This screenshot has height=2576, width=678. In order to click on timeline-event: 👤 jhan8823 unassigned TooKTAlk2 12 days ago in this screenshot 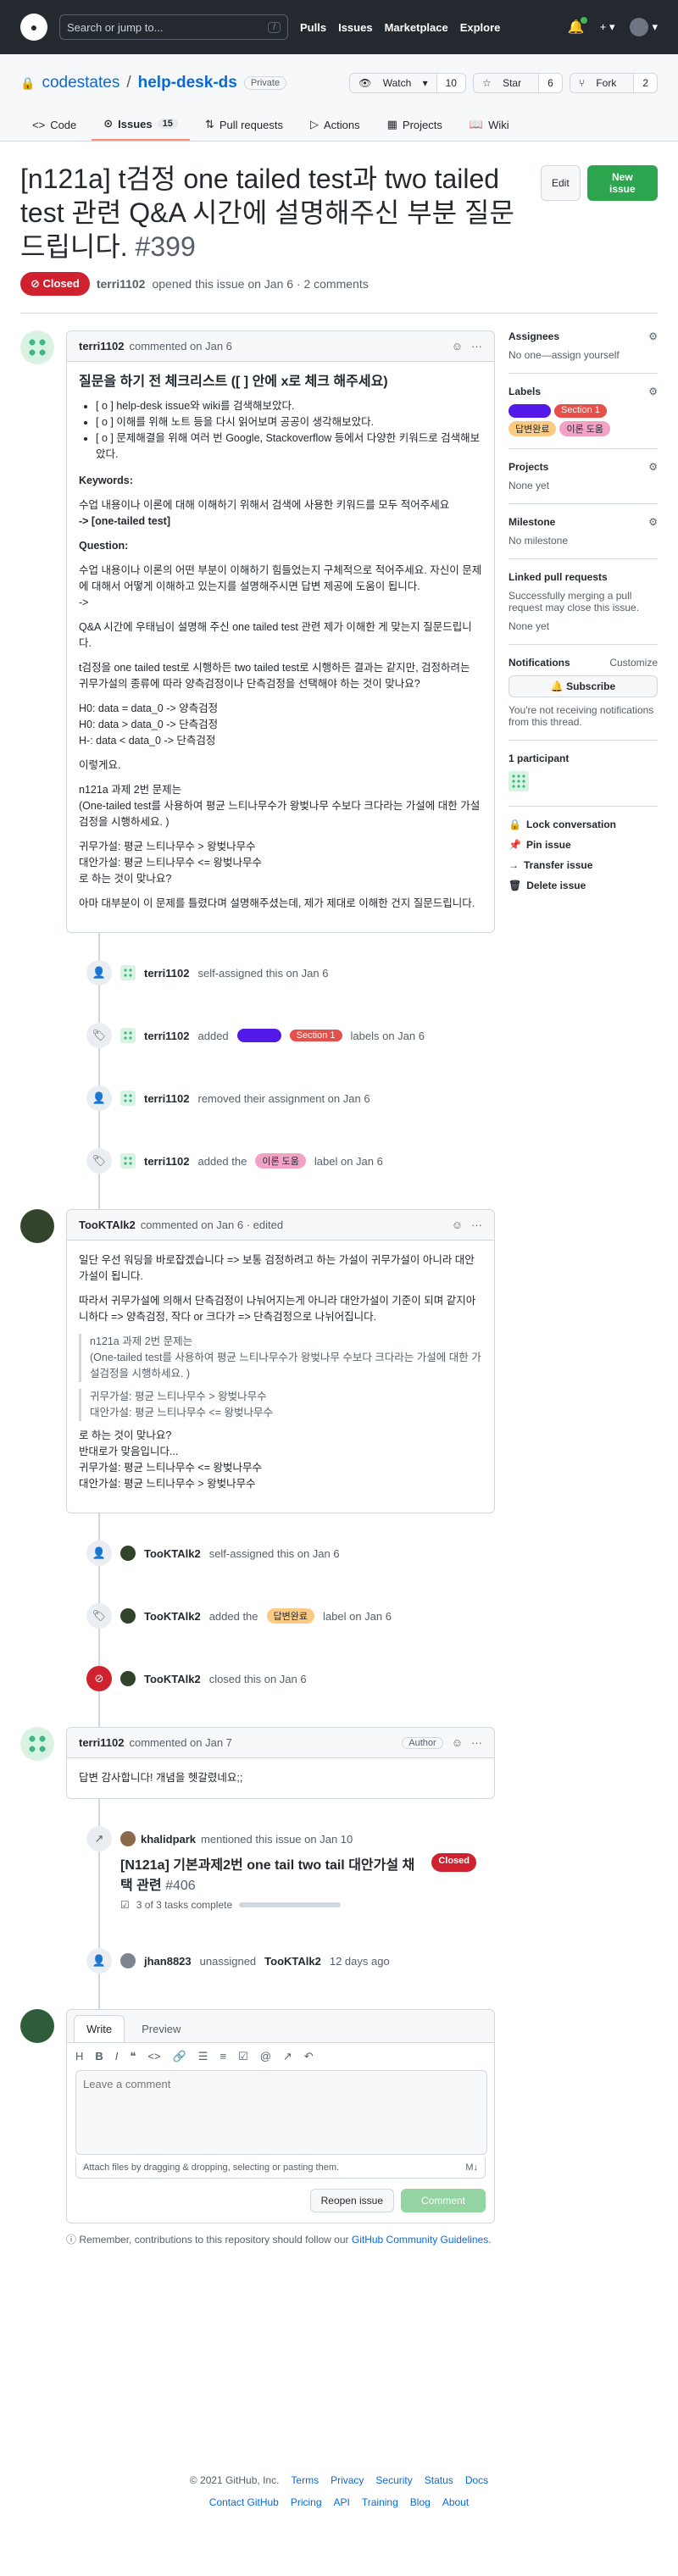, I will do `click(257, 1961)`.